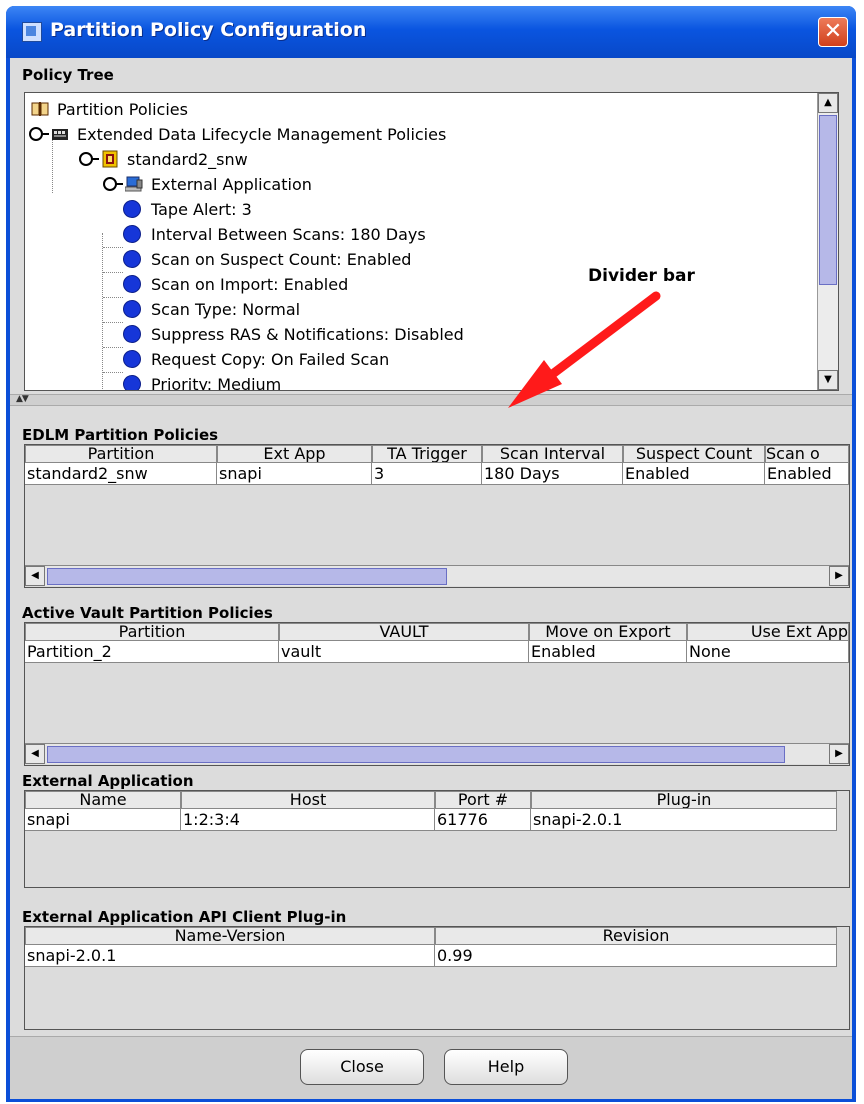 The image size is (864, 1104). Describe the element at coordinates (597, 340) in the screenshot. I see `annotation-arrow-shaft` at that location.